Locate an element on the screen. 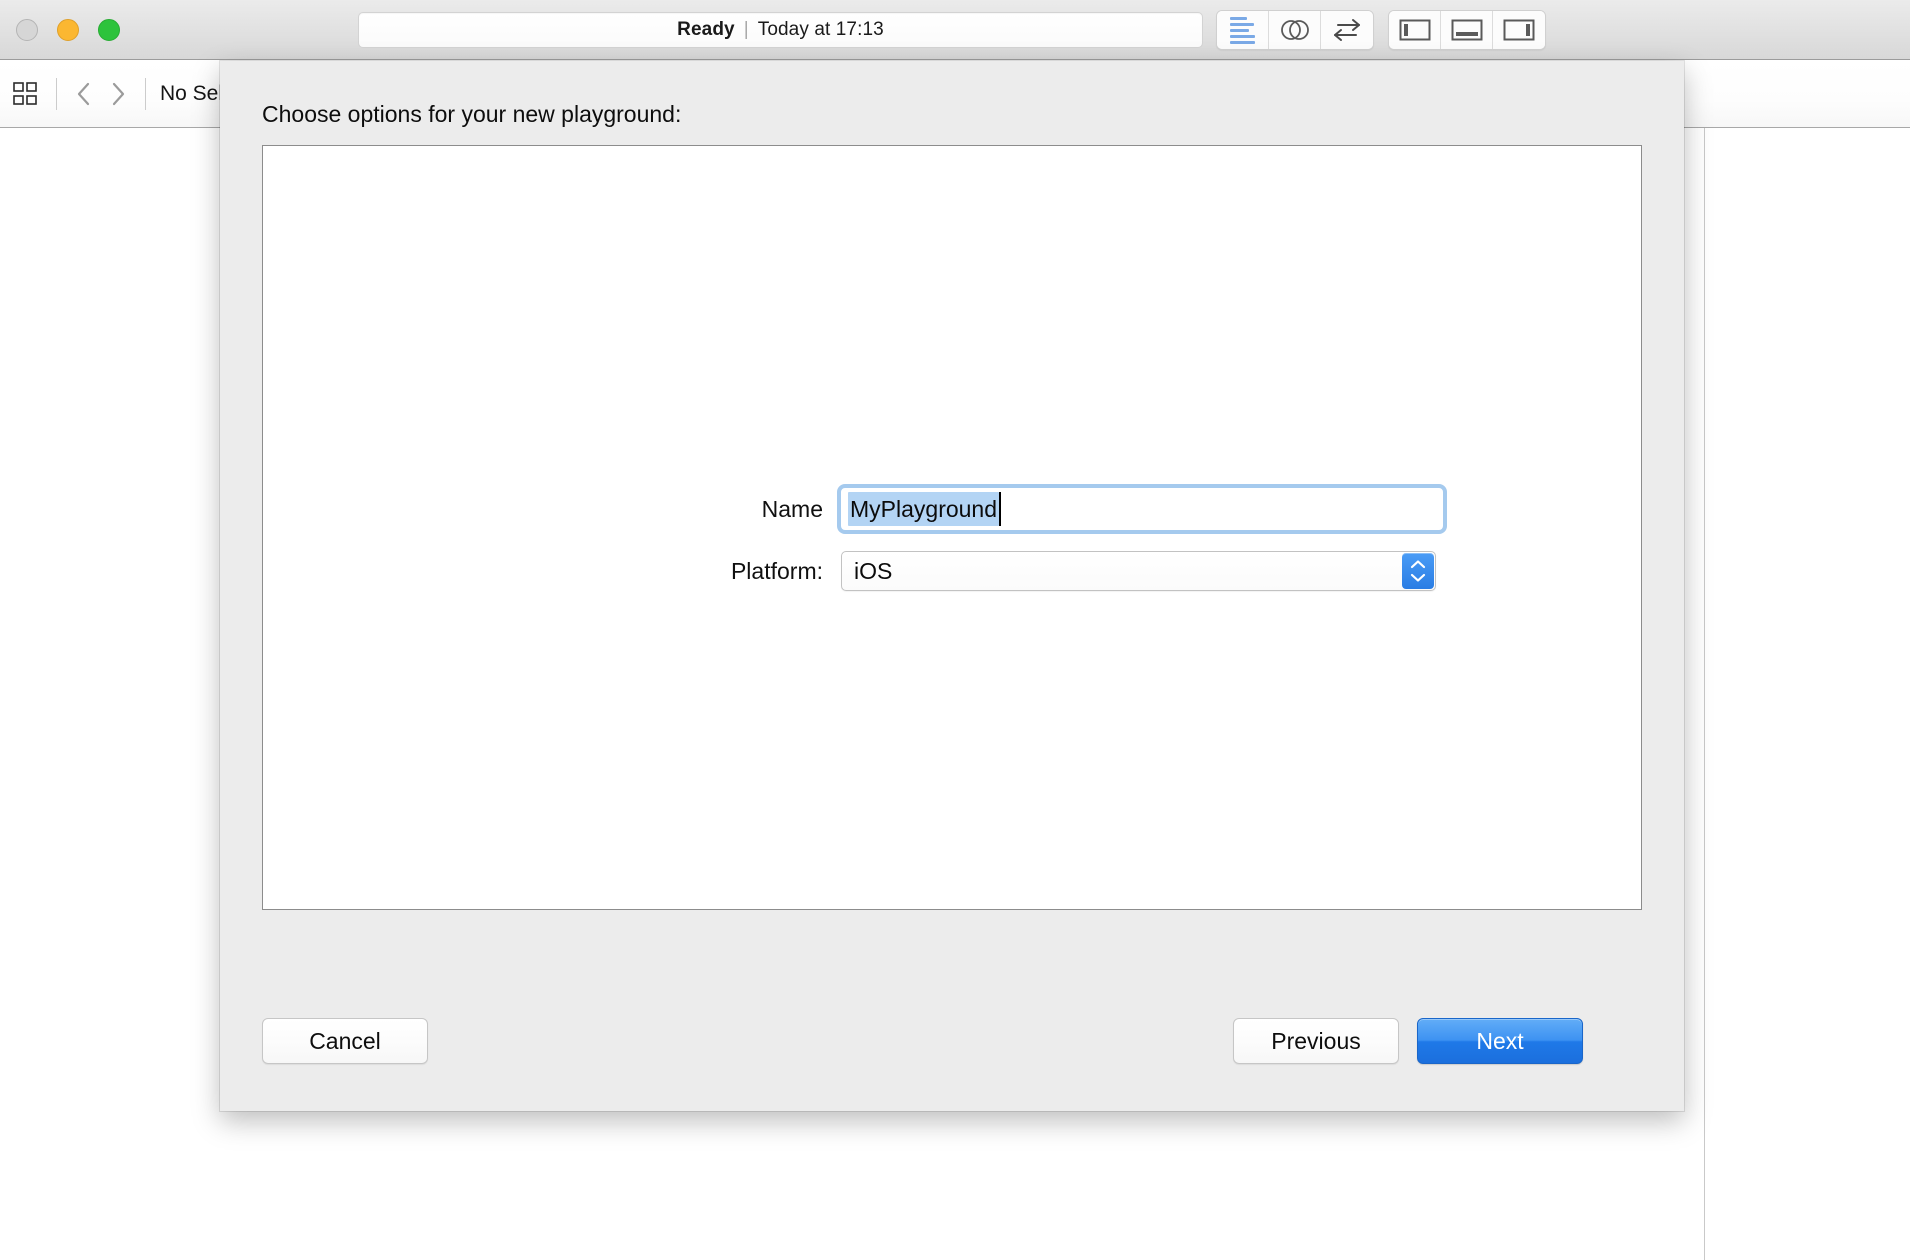 The width and height of the screenshot is (1910, 1260). cancel-button: Cancel is located at coordinates (345, 1041).